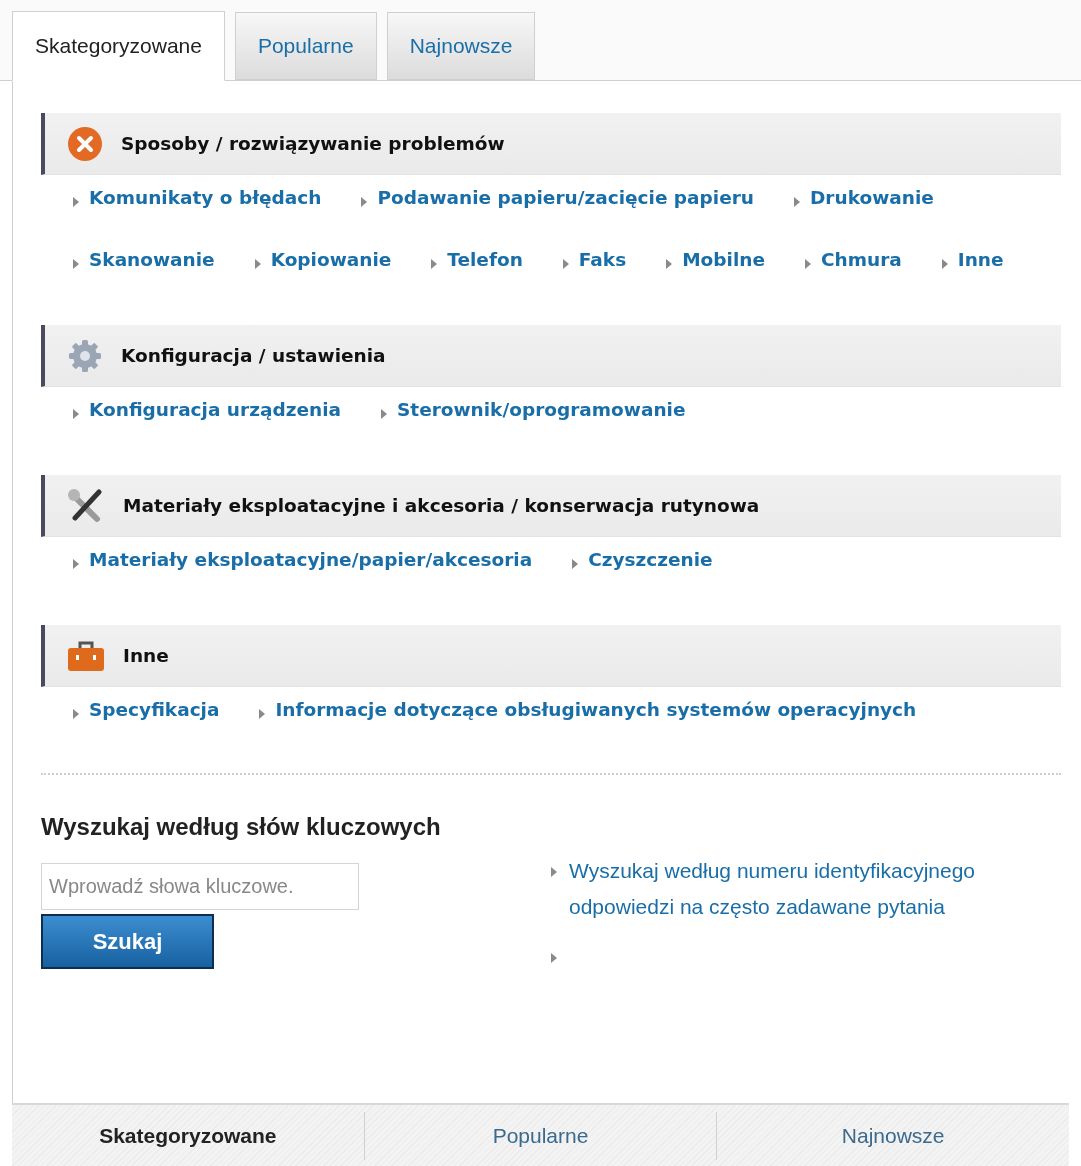 This screenshot has width=1081, height=1166. What do you see at coordinates (152, 260) in the screenshot?
I see `category-link: Skanowanie` at bounding box center [152, 260].